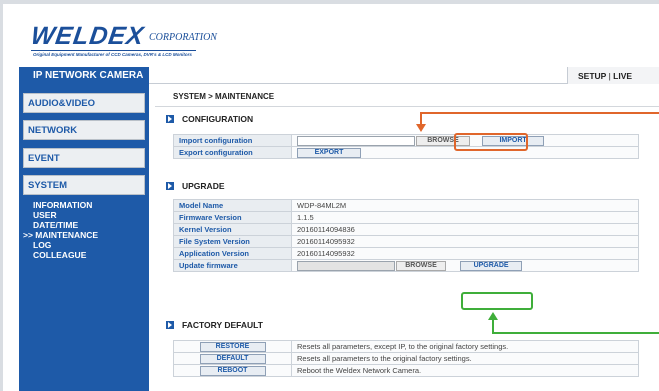  Describe the element at coordinates (497, 301) in the screenshot. I see `upgrade-highlight-box` at that location.